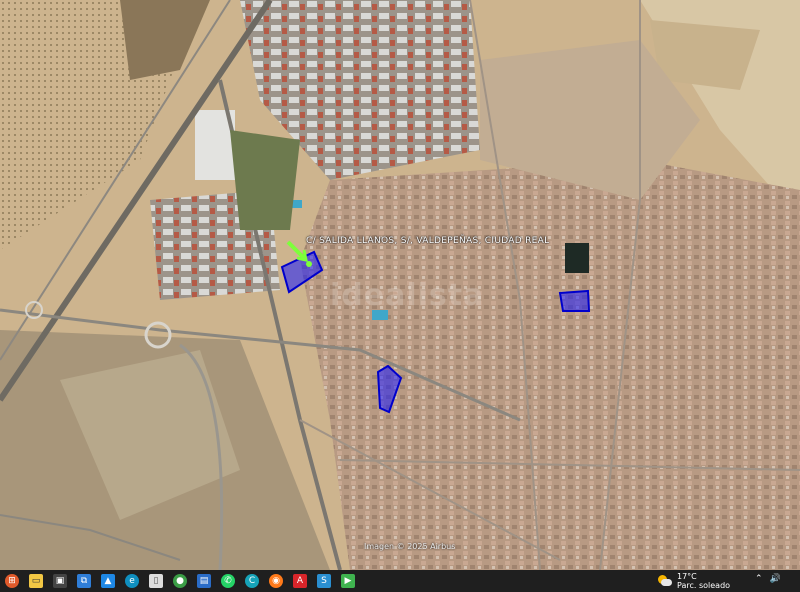 This screenshot has width=800, height=592. Describe the element at coordinates (407, 295) in the screenshot. I see `watermark-text: idealista` at that location.